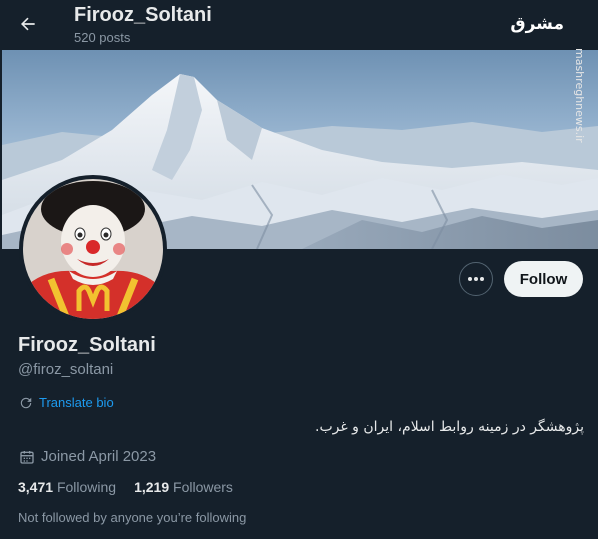 The height and width of the screenshot is (539, 598). I want to click on clown-avatar-image, so click(93, 249).